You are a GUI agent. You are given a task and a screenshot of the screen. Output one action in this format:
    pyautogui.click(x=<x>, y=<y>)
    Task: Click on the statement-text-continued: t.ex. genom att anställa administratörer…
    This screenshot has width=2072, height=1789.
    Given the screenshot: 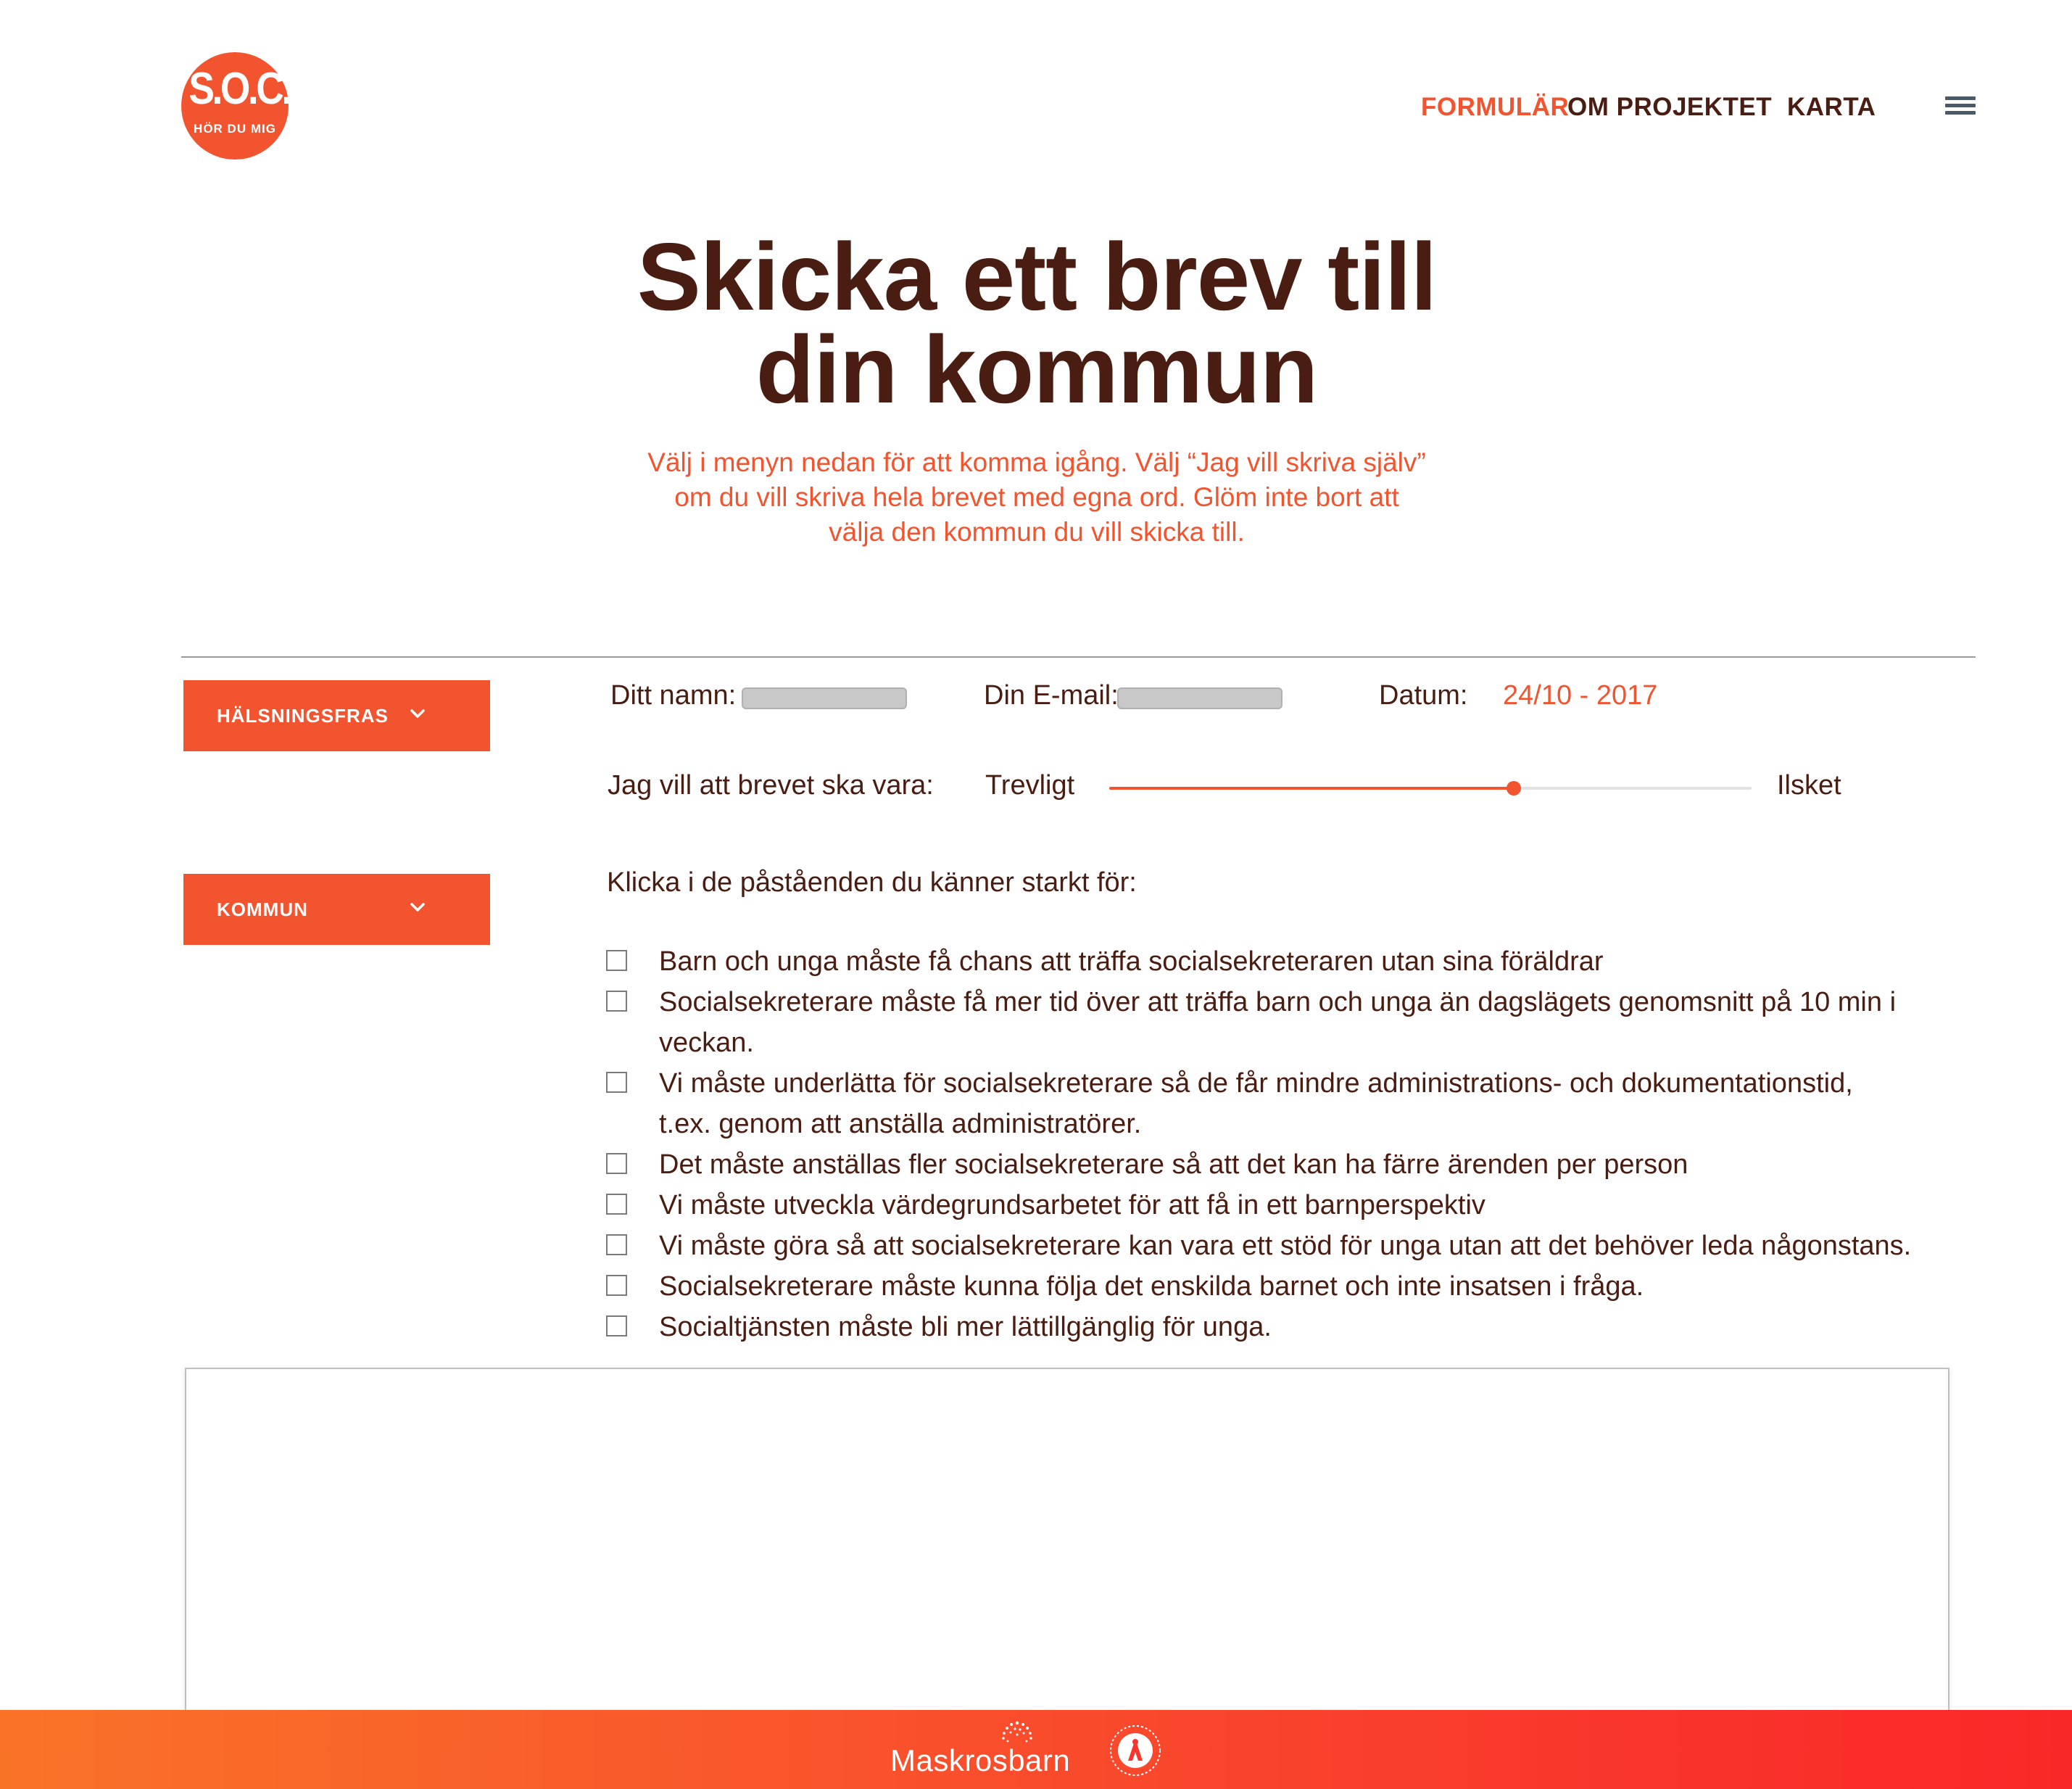 What is the action you would take?
    pyautogui.click(x=901, y=1124)
    